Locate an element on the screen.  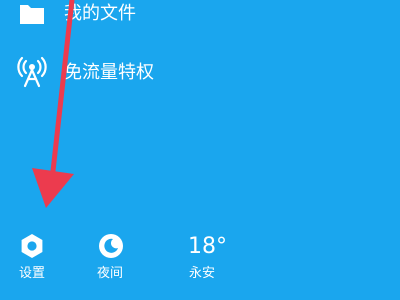
menu-item-label: 我的文件 is located at coordinates (100, 13).